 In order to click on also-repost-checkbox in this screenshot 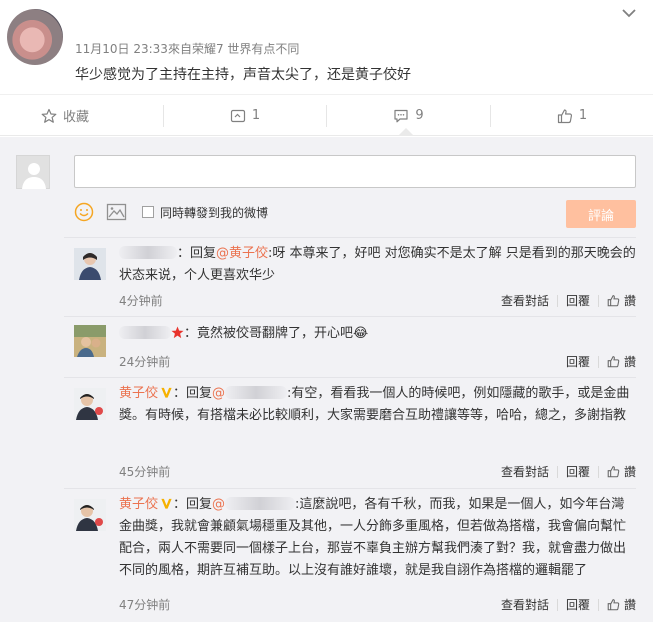, I will do `click(148, 212)`.